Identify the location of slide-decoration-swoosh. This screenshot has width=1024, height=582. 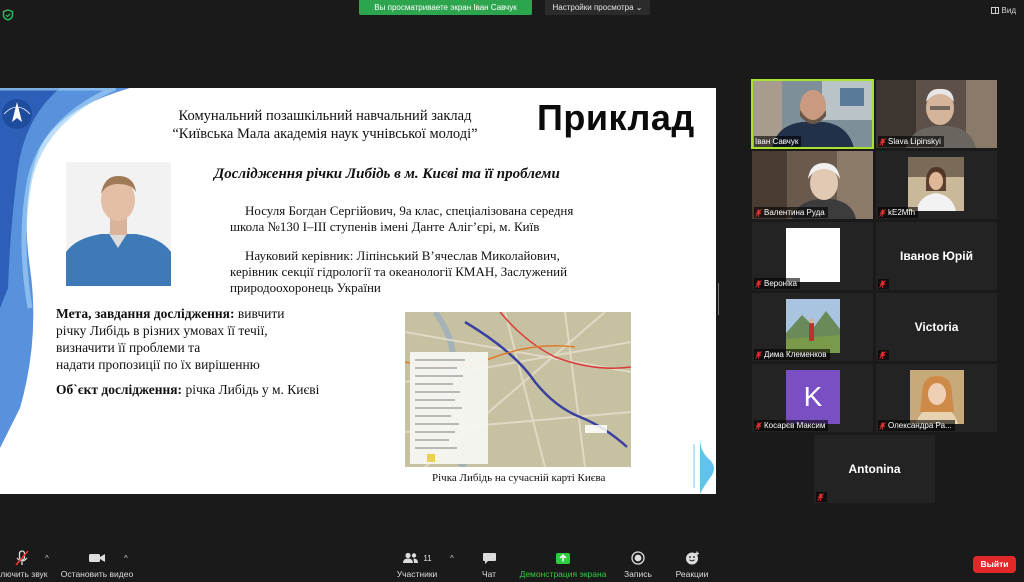
(65, 268).